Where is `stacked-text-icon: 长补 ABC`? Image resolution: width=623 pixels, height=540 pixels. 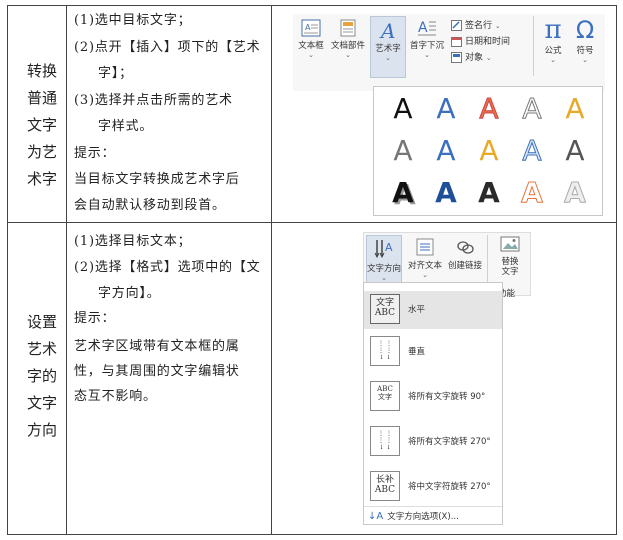
stacked-text-icon: 长补 ABC is located at coordinates (385, 486).